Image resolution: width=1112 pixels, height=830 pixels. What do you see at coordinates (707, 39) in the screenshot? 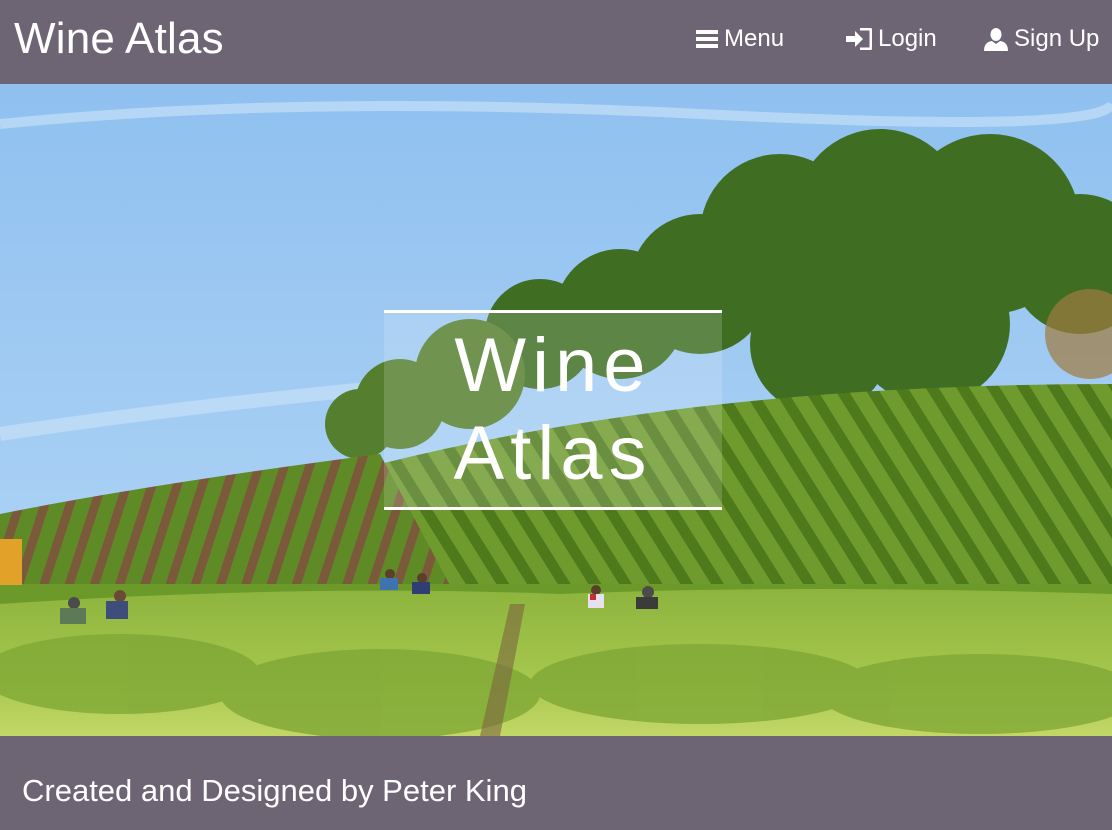
I see `hamburger-icon` at bounding box center [707, 39].